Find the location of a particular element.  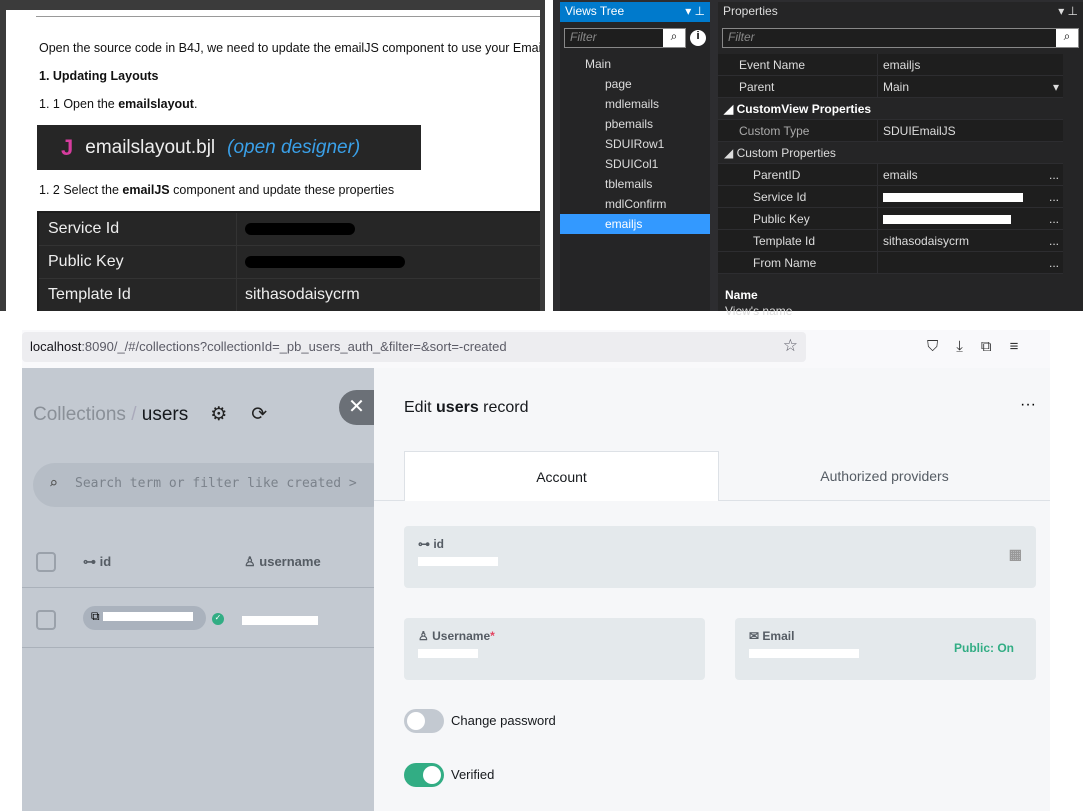

section-heading: 1. Updating Layouts is located at coordinates (99, 76).